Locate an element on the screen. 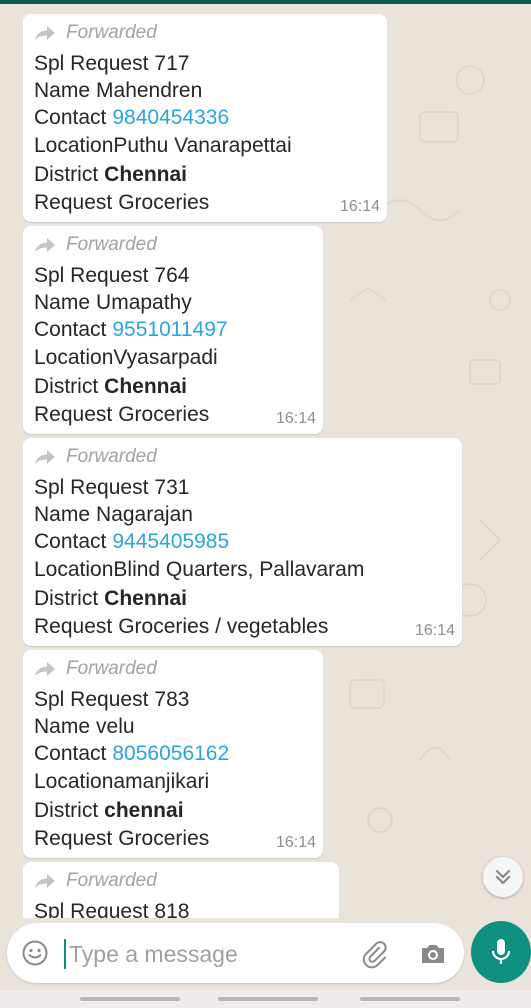  contact-line: Contact 9445405985 is located at coordinates (131, 541).